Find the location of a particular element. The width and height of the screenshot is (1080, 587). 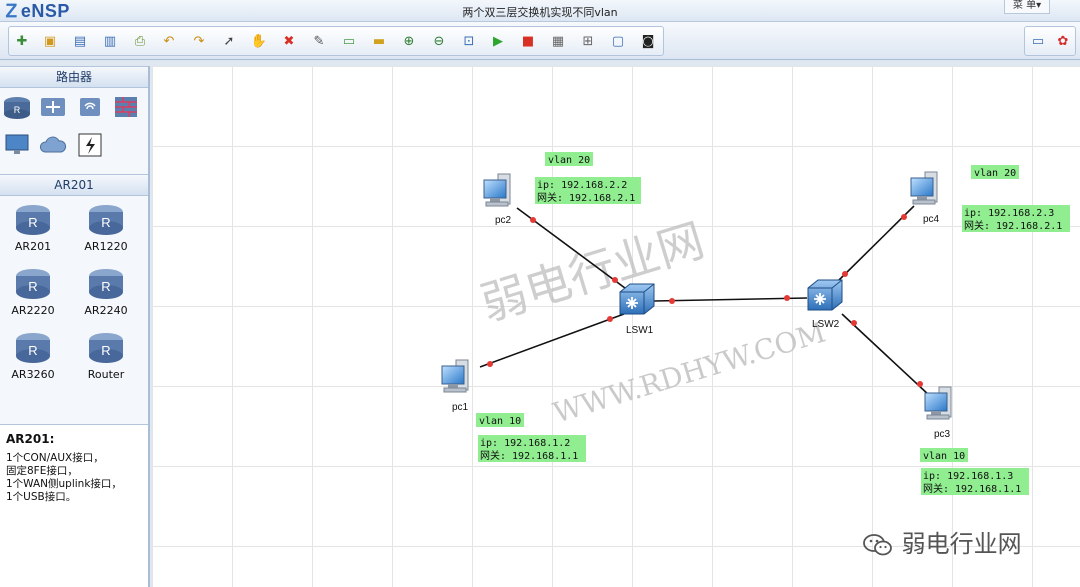

start-all-icon: ▶ is located at coordinates (498, 42).